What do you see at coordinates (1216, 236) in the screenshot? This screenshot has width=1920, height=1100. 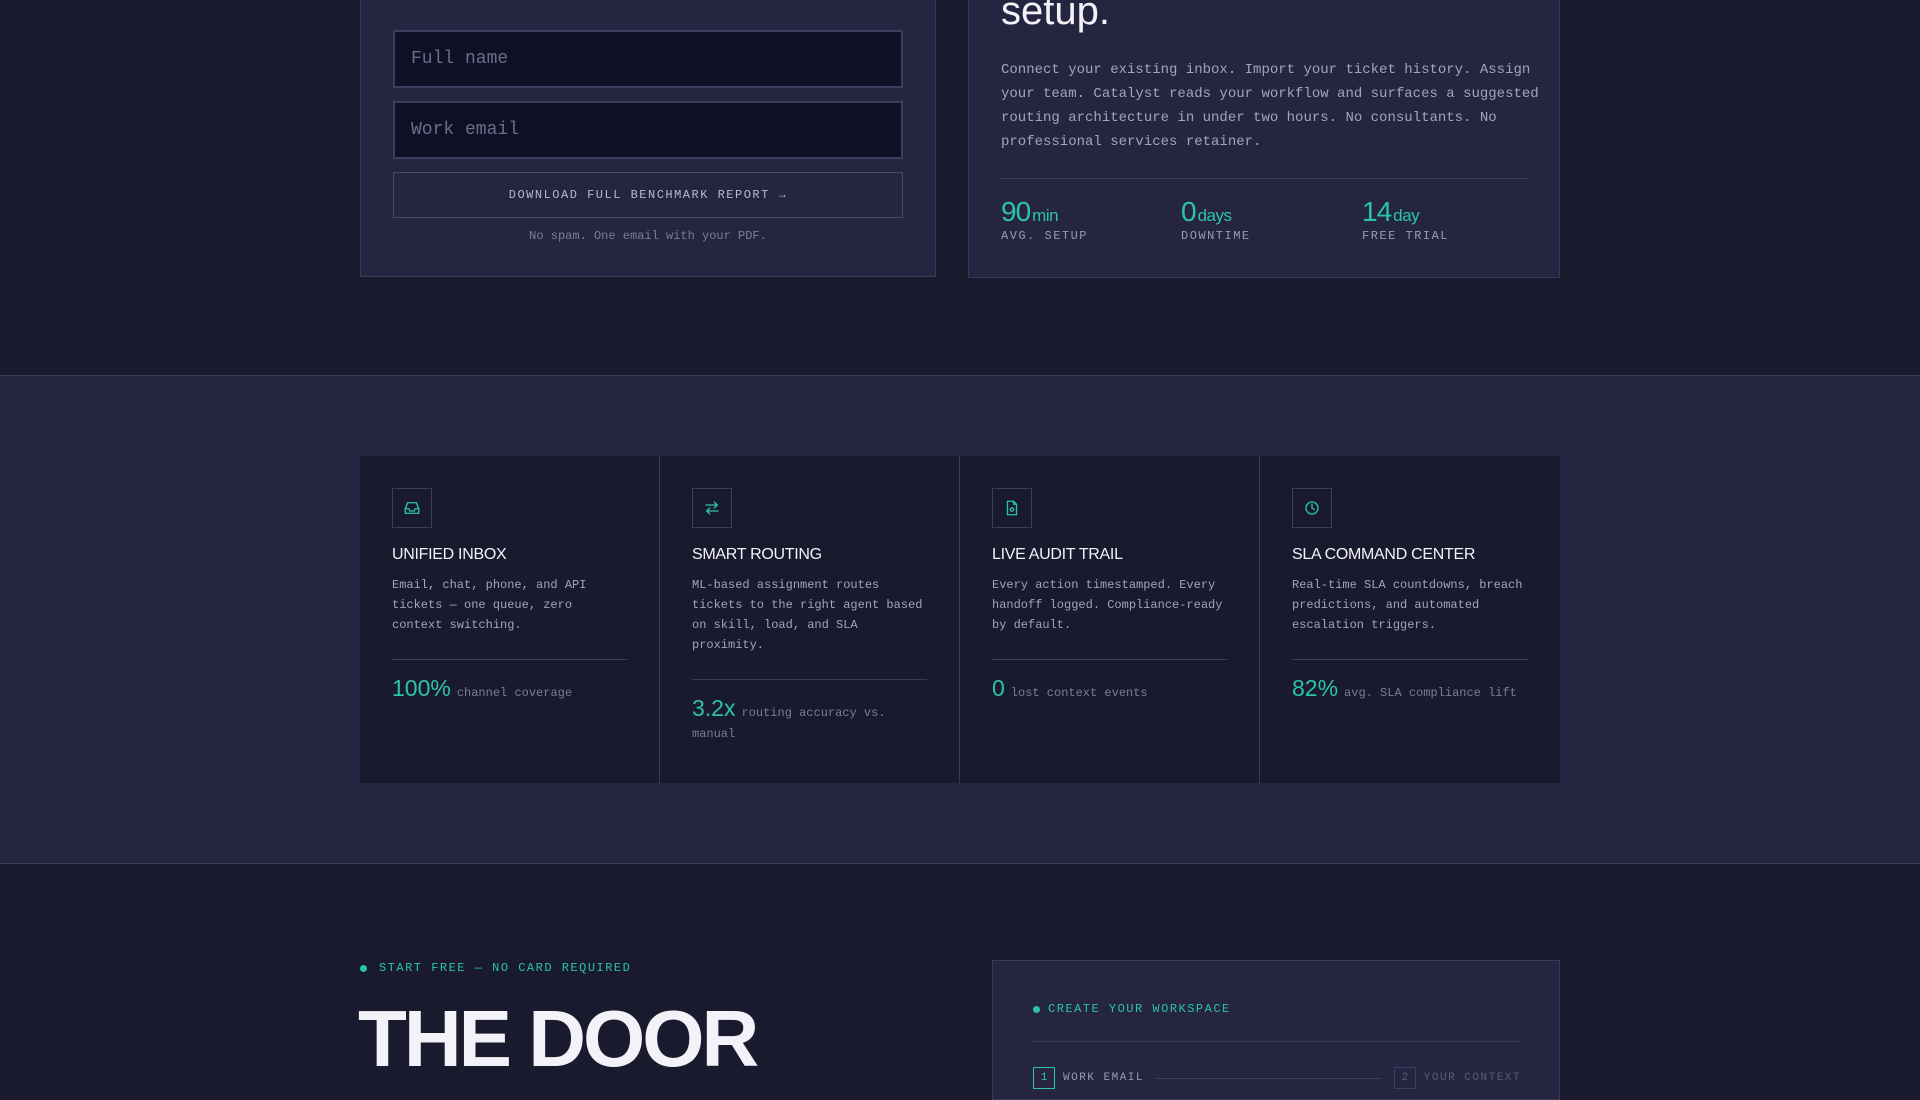 I see `stat-label: DOWNTIME` at bounding box center [1216, 236].